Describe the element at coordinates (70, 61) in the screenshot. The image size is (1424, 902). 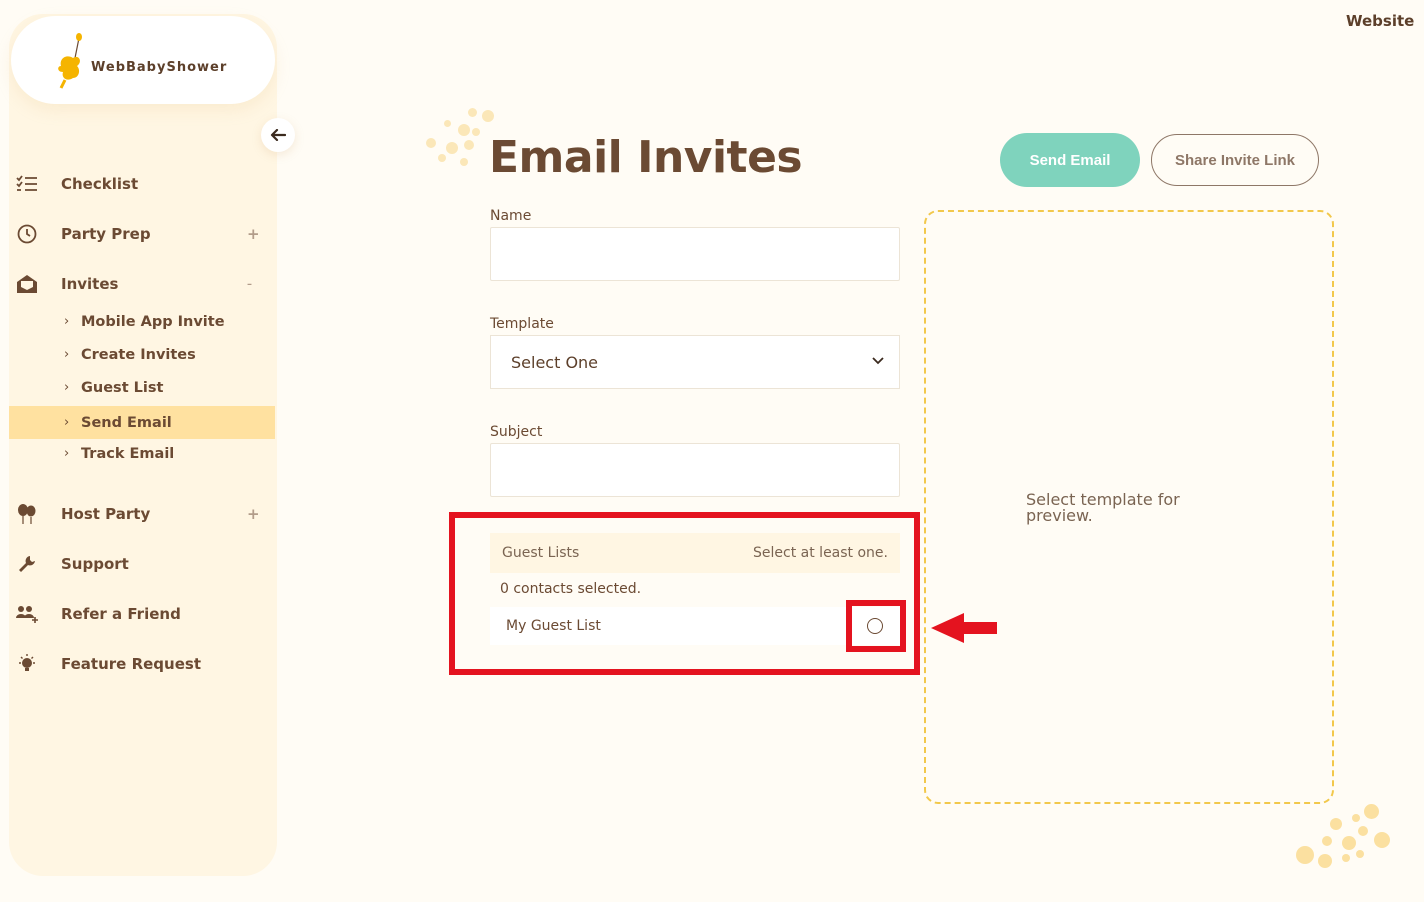
I see `baby-logo-icon` at that location.